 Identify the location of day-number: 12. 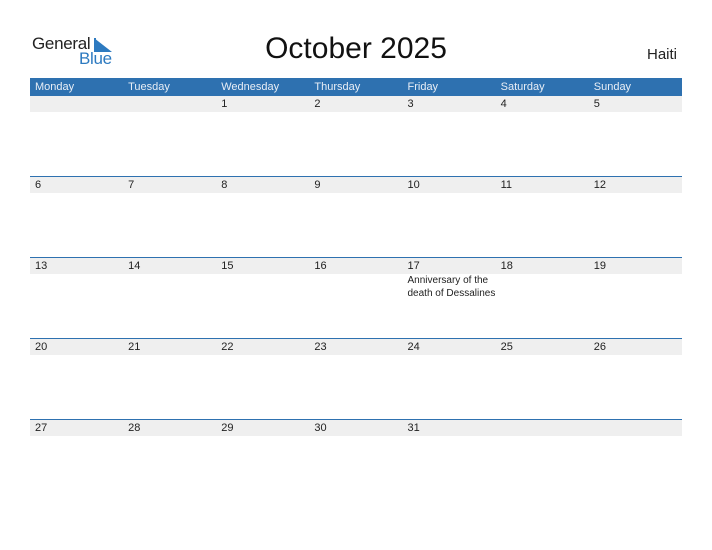
(599, 185).